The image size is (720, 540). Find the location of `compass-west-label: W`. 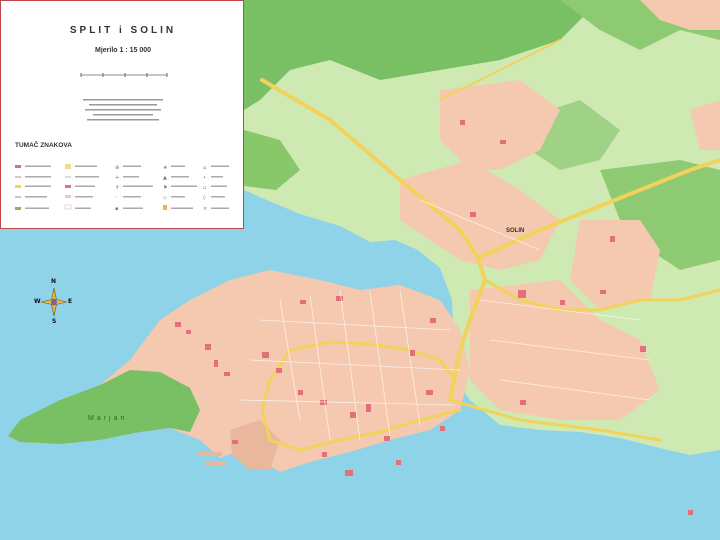

compass-west-label: W is located at coordinates (37, 301).